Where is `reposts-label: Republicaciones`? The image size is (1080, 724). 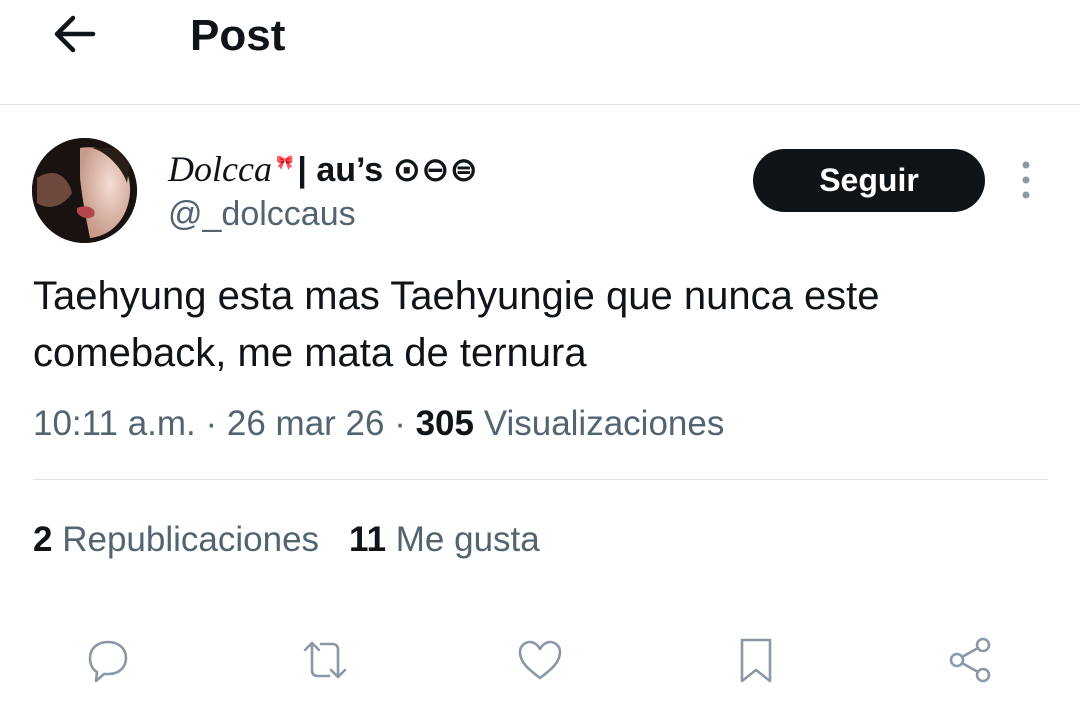 reposts-label: Republicaciones is located at coordinates (191, 539).